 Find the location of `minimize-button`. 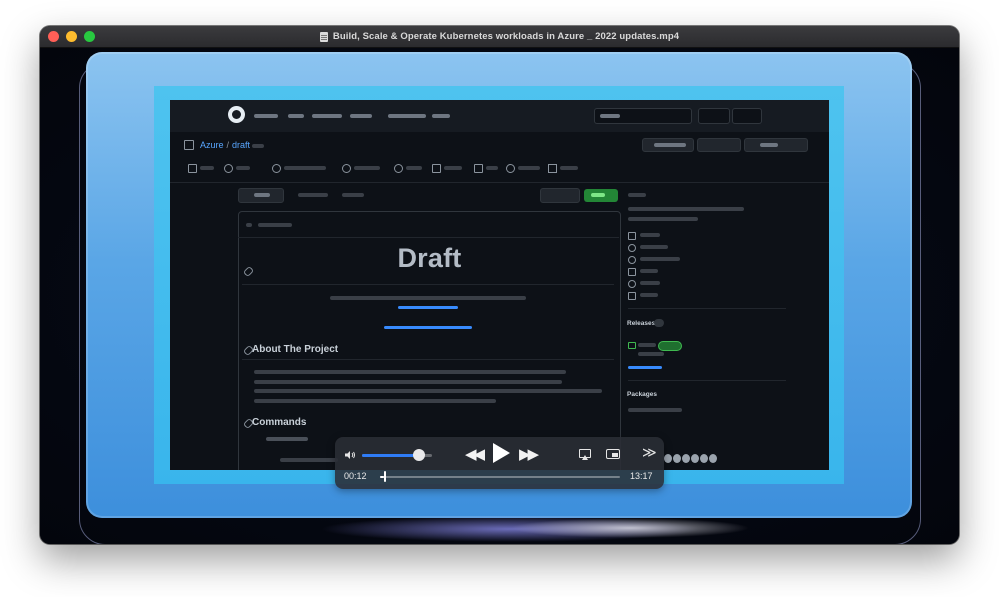

minimize-button is located at coordinates (71, 36).